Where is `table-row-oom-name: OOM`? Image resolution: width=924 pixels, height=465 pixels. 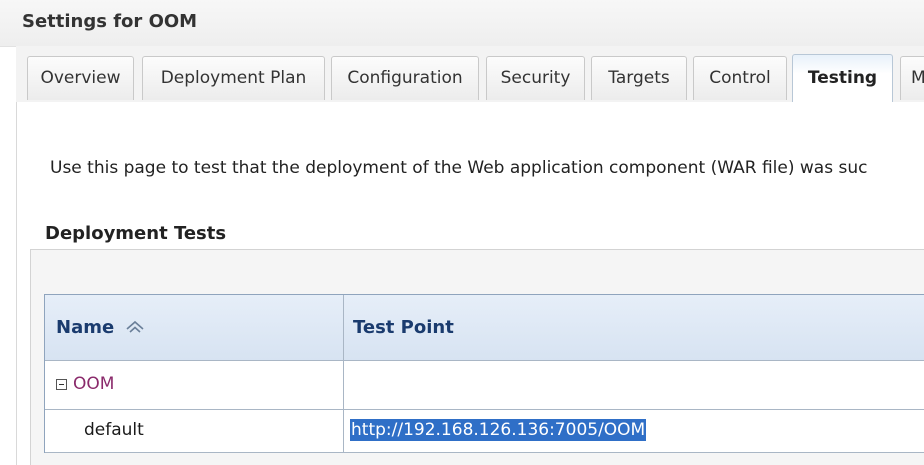
table-row-oom-name: OOM is located at coordinates (194, 385).